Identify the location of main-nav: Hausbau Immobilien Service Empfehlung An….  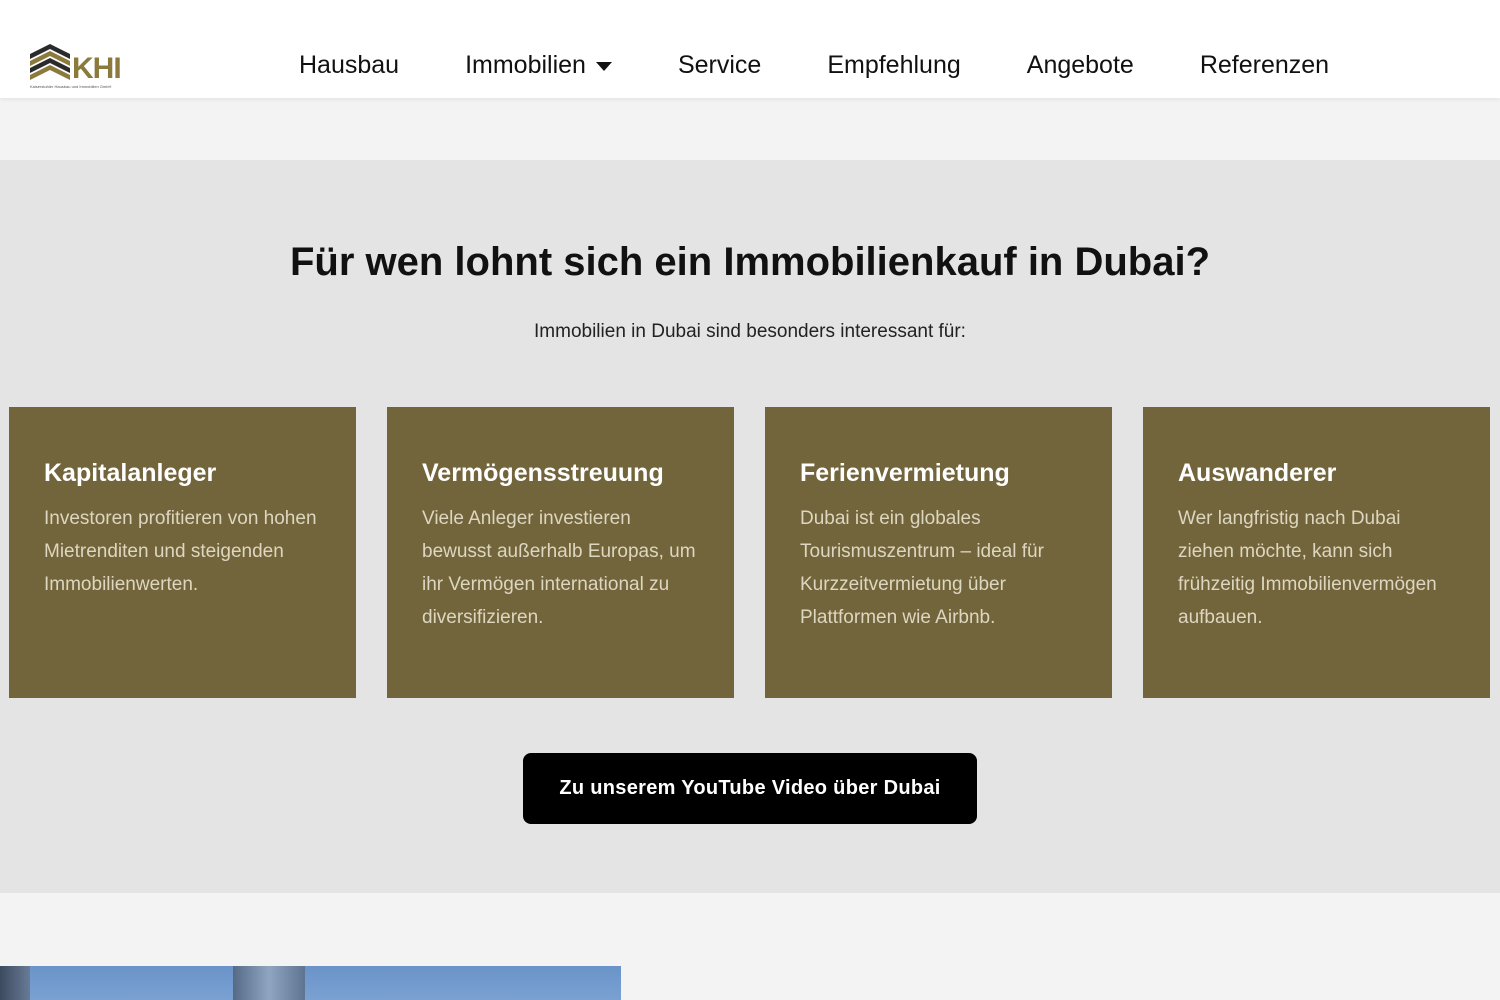
(814, 65).